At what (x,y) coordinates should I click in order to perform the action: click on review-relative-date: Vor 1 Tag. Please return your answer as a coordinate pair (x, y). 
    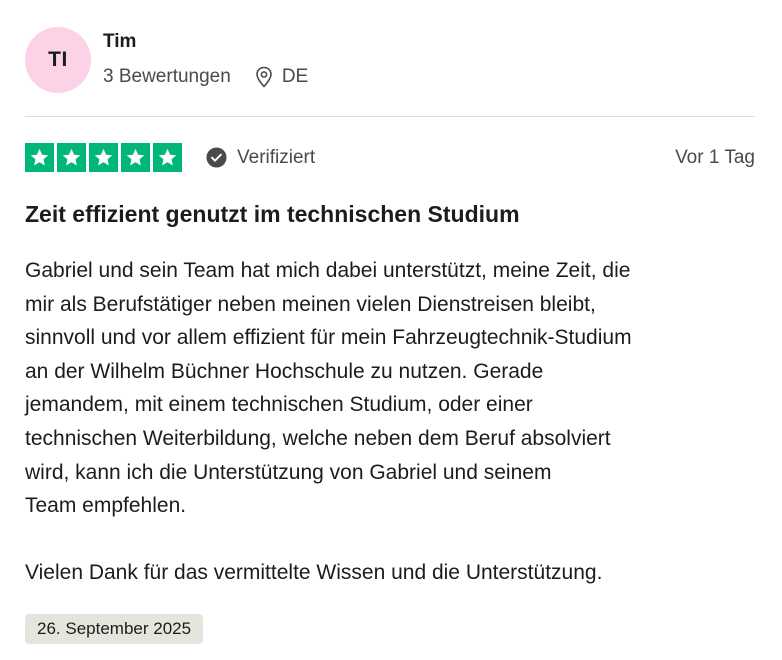
    Looking at the image, I should click on (715, 157).